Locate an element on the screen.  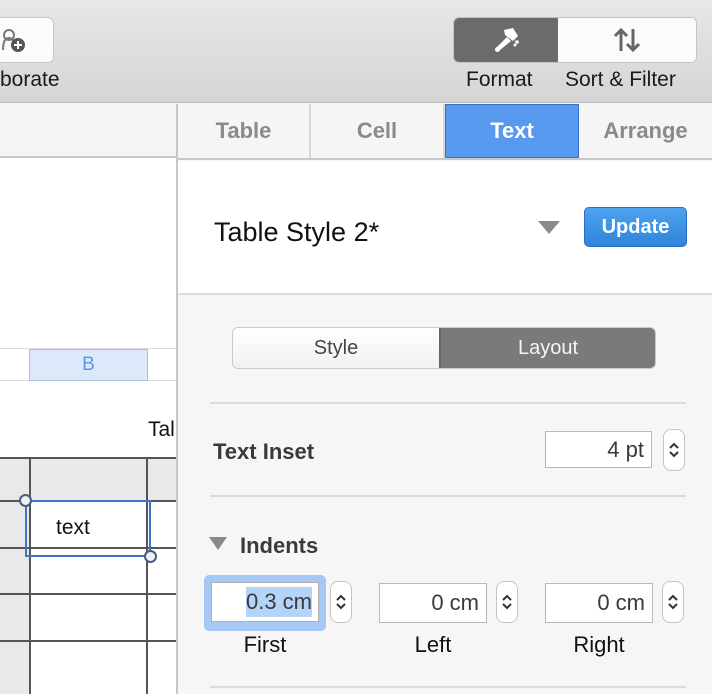
selection-handle-top-left is located at coordinates (25, 500).